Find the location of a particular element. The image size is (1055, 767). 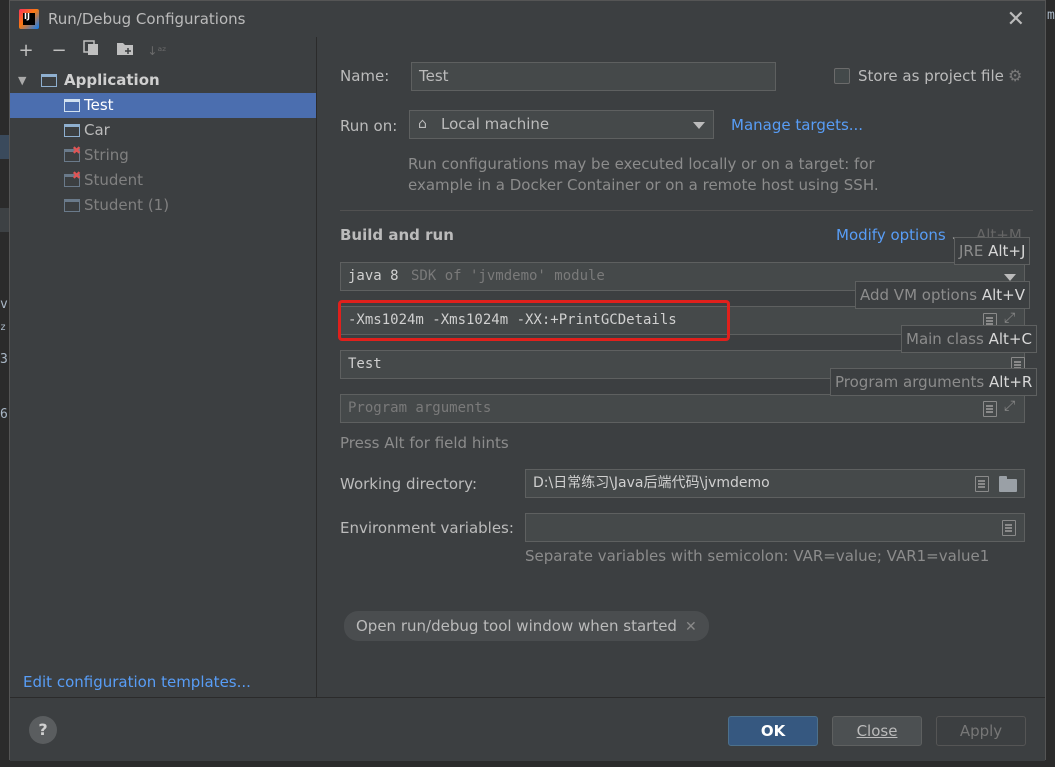

env-vars-label: Environment variables: is located at coordinates (427, 528).